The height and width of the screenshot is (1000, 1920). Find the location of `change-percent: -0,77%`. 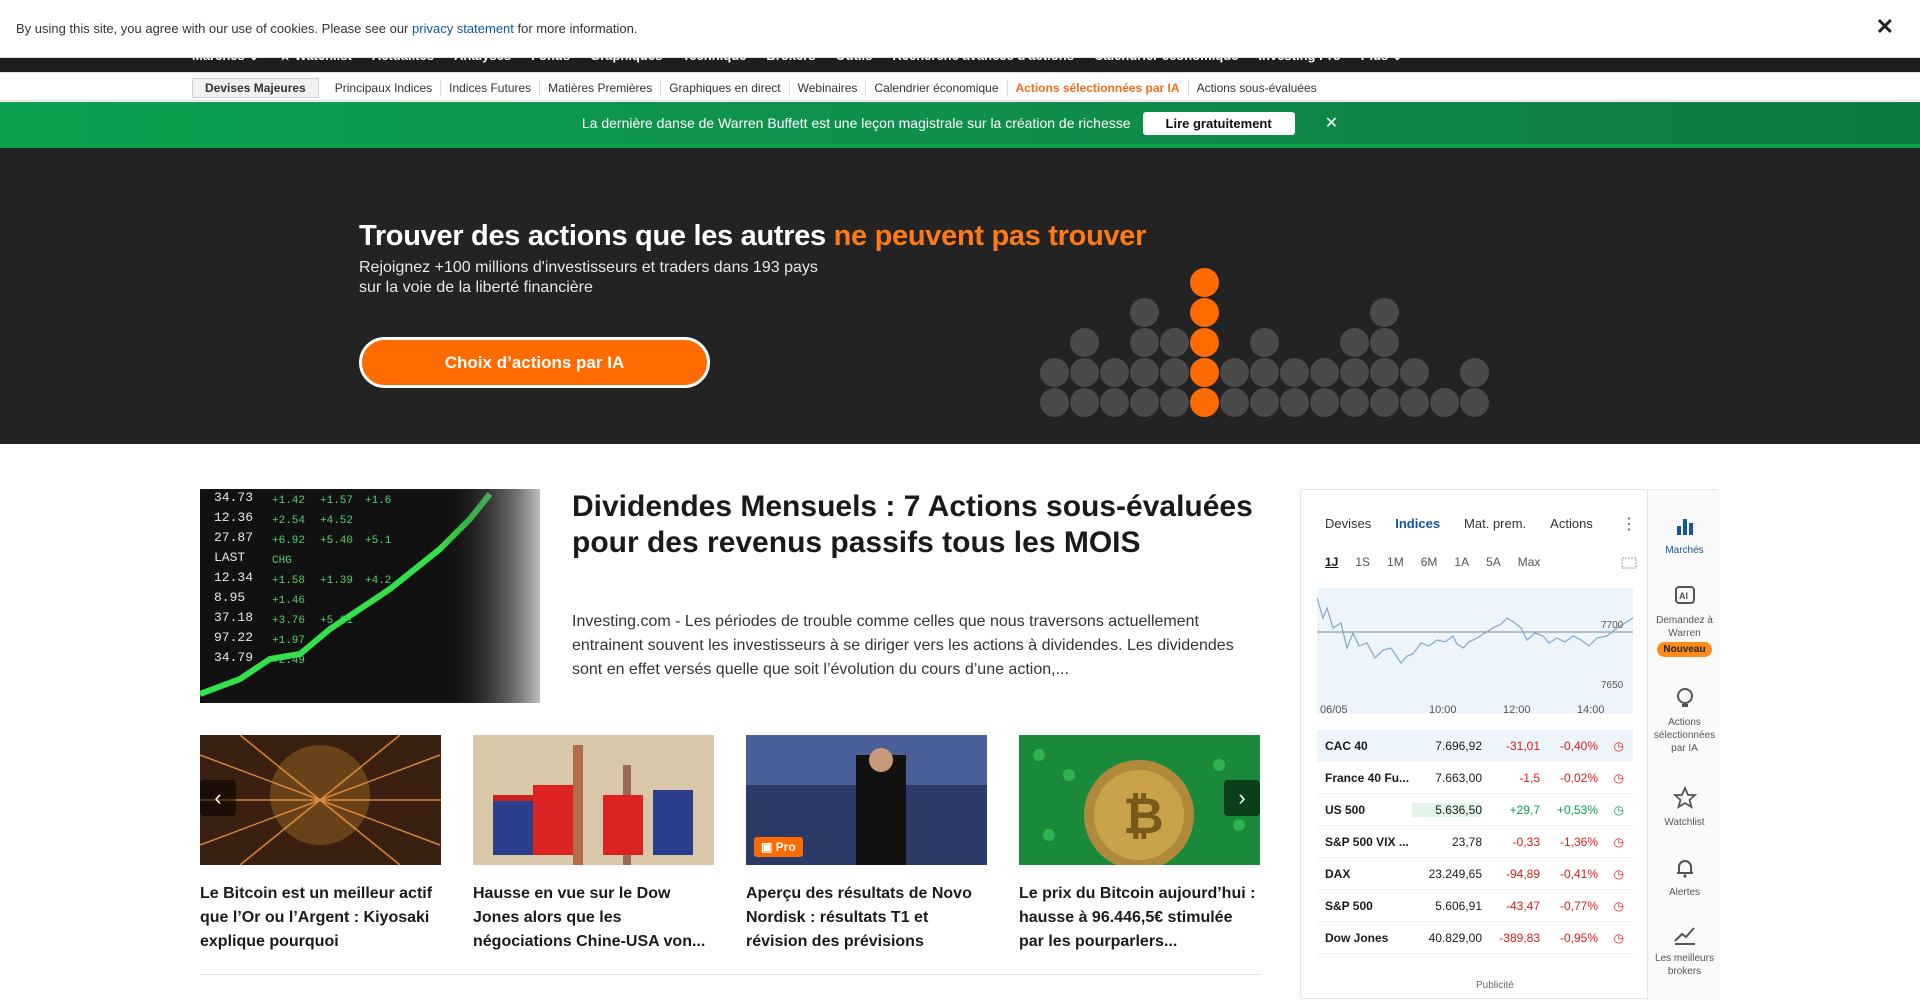

change-percent: -0,77% is located at coordinates (1578, 905).